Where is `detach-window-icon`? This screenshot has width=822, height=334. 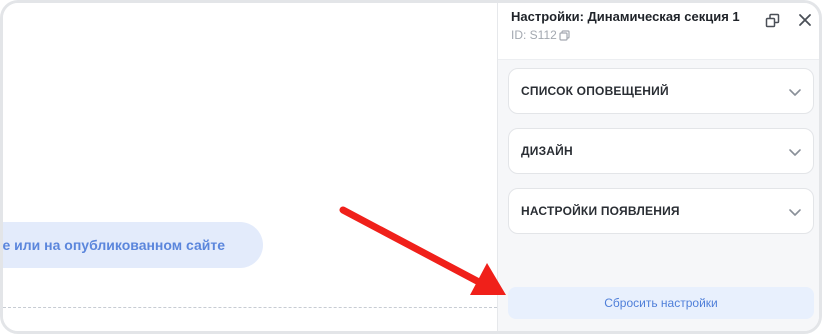
detach-window-icon is located at coordinates (772, 20).